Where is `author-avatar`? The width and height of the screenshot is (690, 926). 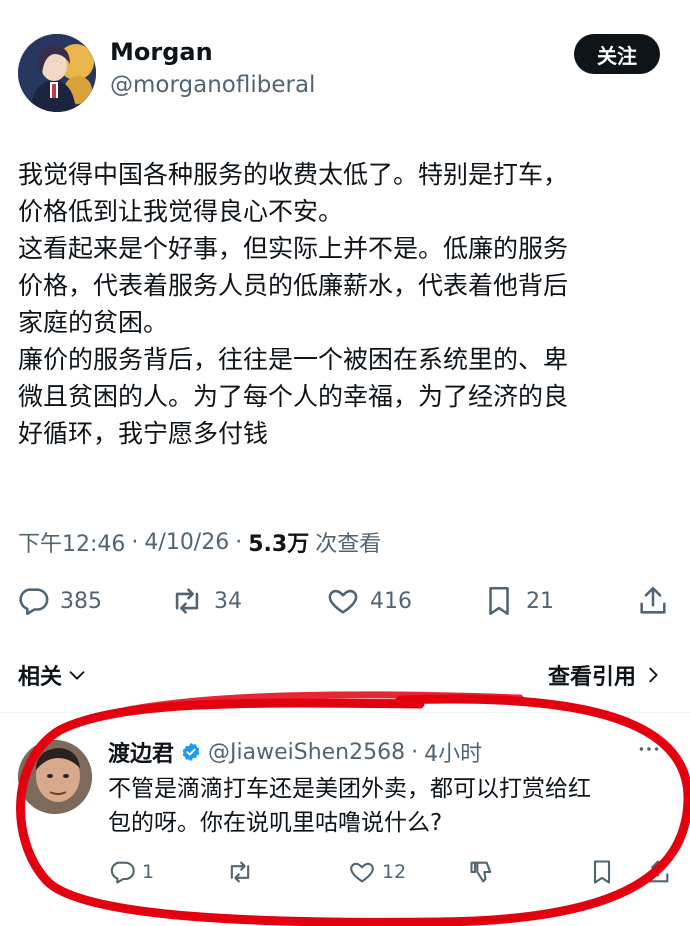 author-avatar is located at coordinates (57, 73).